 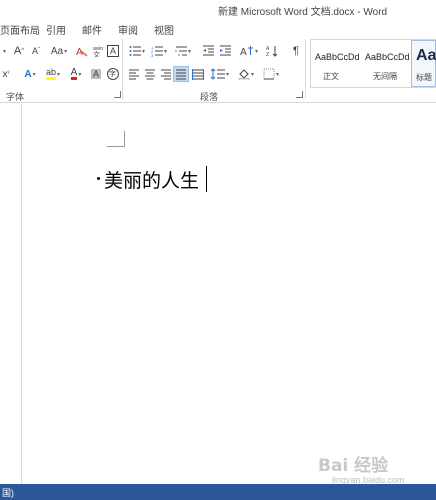 I want to click on numbering-icon: 123, so click(x=157, y=51).